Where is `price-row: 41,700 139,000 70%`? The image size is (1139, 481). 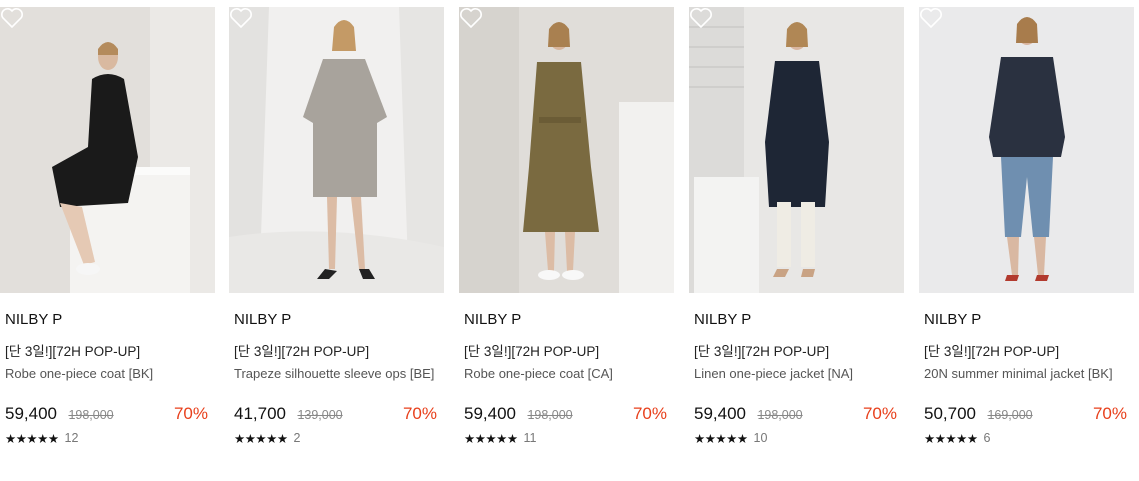 price-row: 41,700 139,000 70% is located at coordinates (339, 415).